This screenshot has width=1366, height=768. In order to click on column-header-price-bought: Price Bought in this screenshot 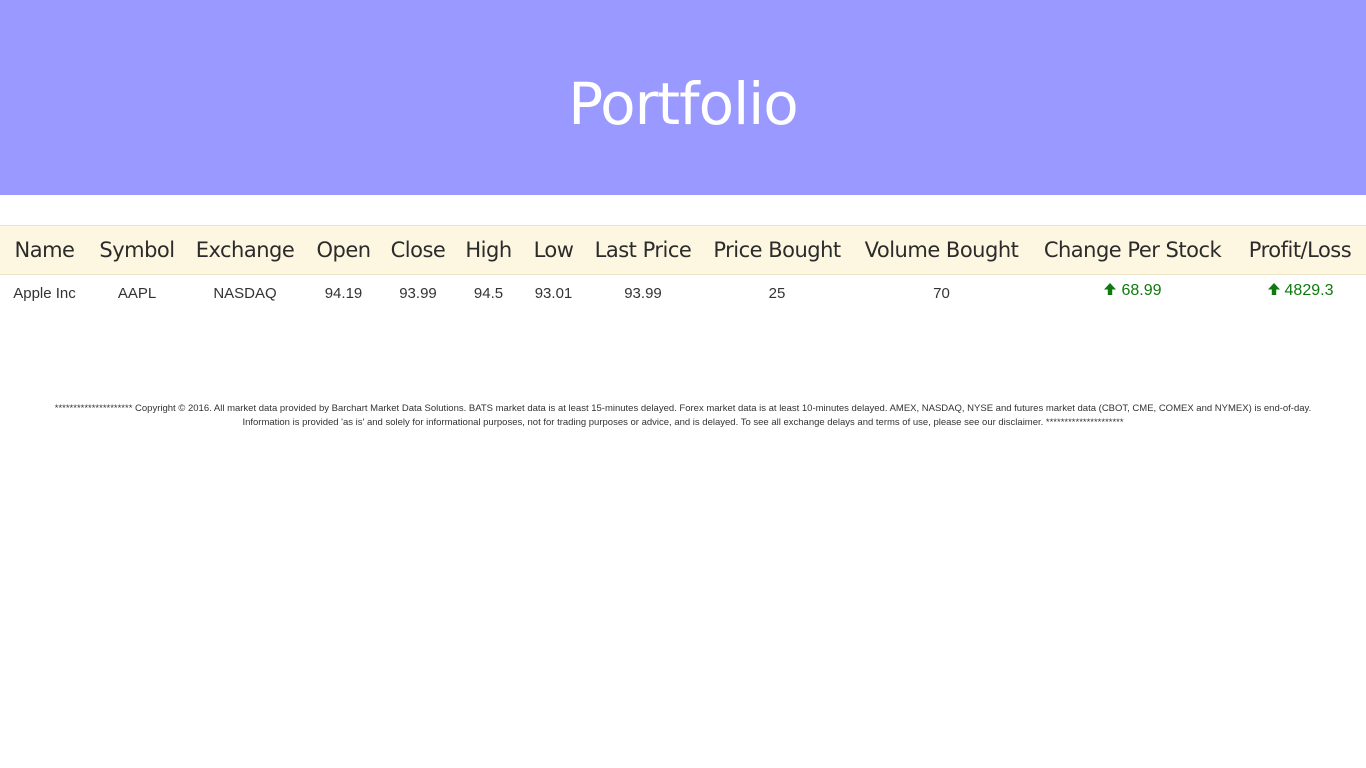, I will do `click(777, 250)`.